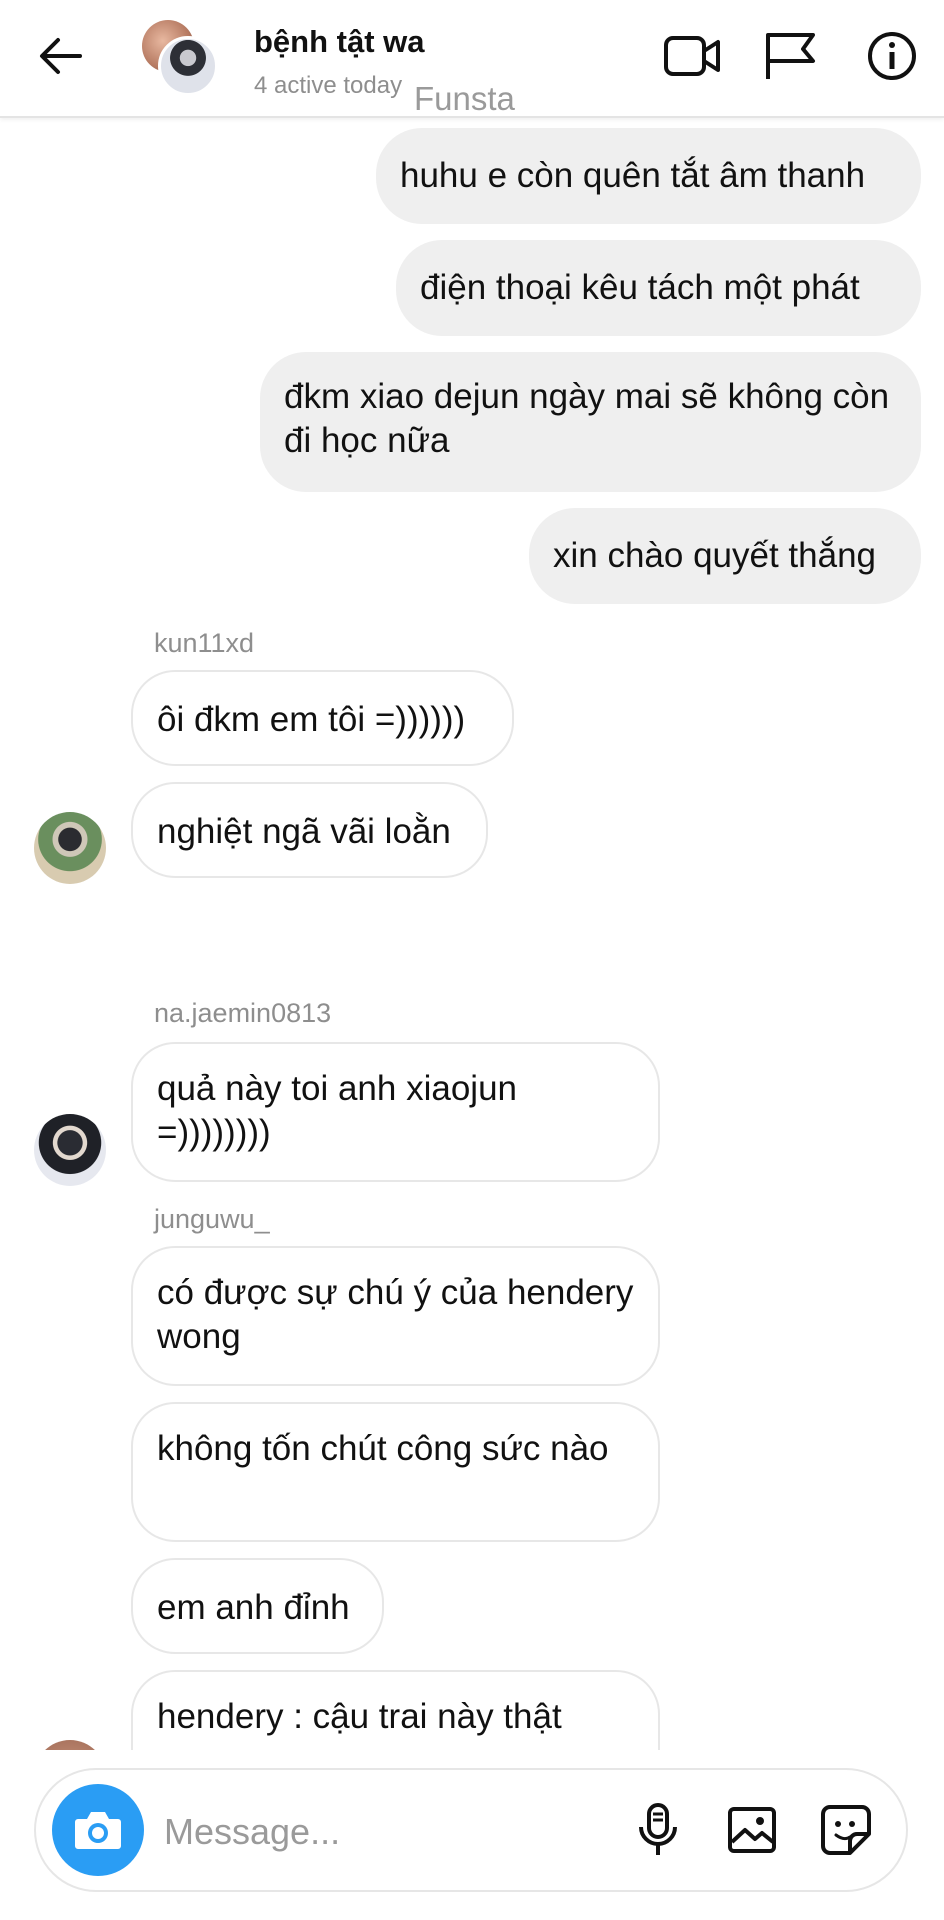 Image resolution: width=944 pixels, height=1920 pixels. I want to click on message-bubble-outgoing: xin chào quyết thắng, so click(725, 556).